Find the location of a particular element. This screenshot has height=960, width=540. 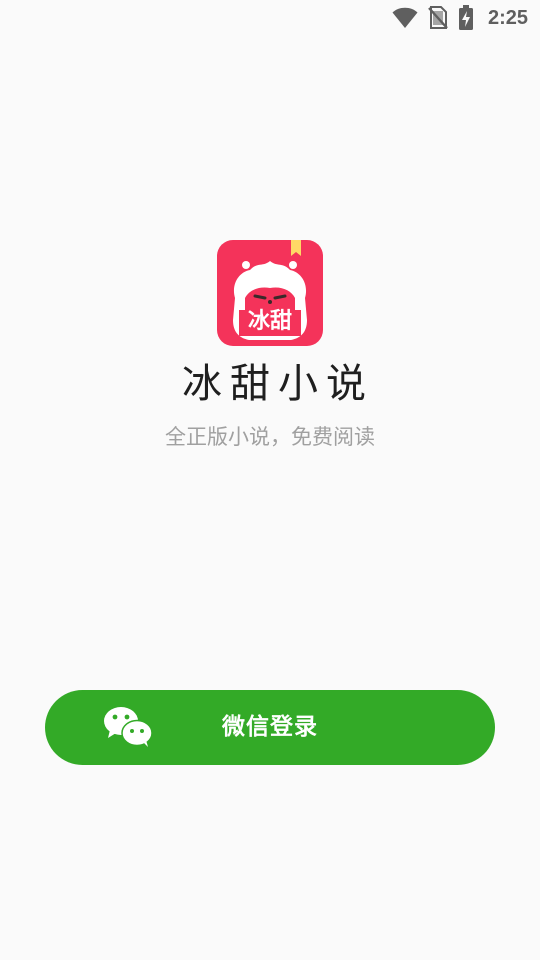

wechat-login-button: 微信登录 is located at coordinates (270, 727).